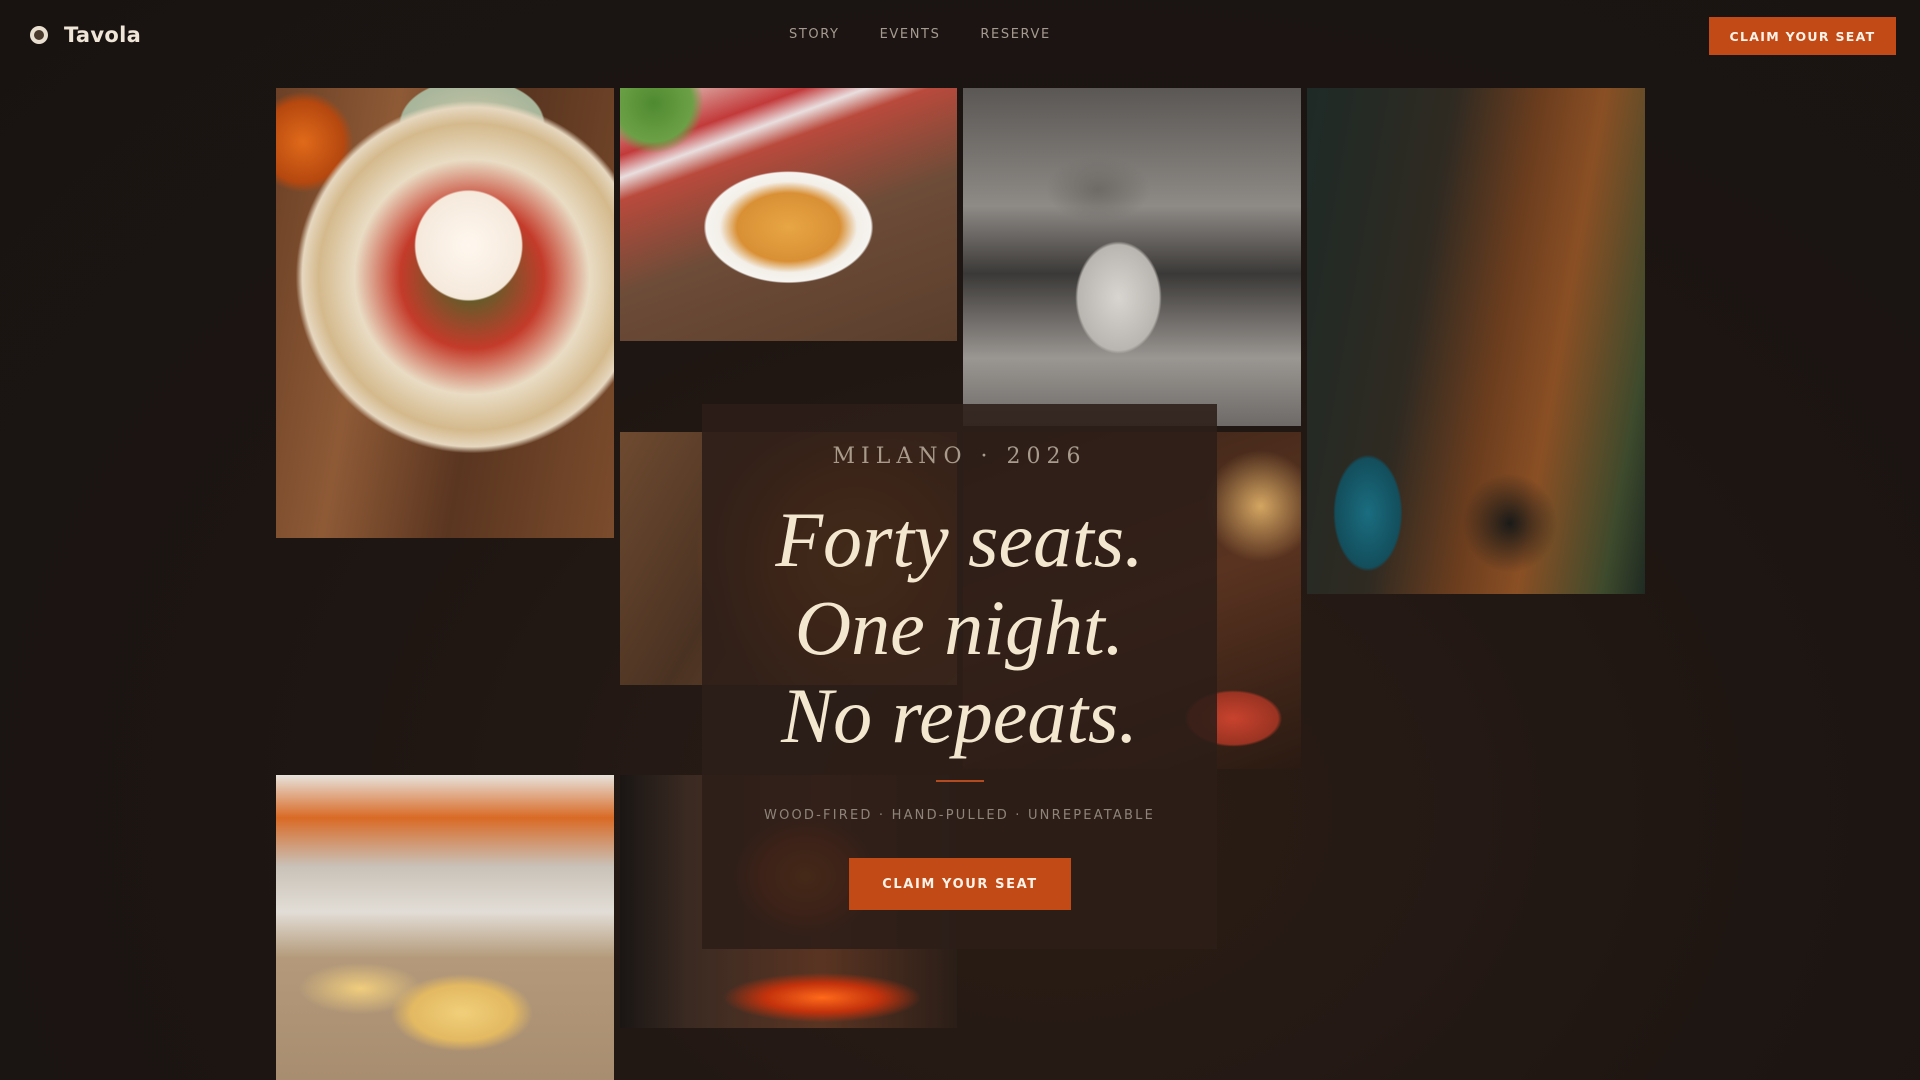  What do you see at coordinates (1476, 341) in the screenshot?
I see `photo-restaurant-terrace` at bounding box center [1476, 341].